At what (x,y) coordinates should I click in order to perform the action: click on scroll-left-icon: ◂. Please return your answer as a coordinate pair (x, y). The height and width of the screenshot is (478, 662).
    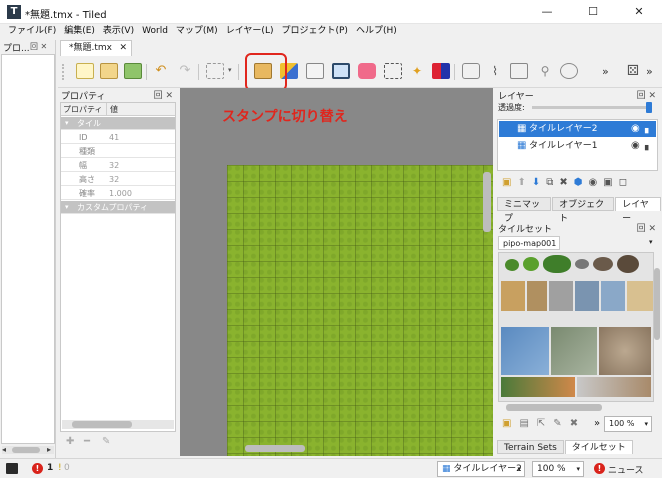
    Looking at the image, I should click on (4, 449).